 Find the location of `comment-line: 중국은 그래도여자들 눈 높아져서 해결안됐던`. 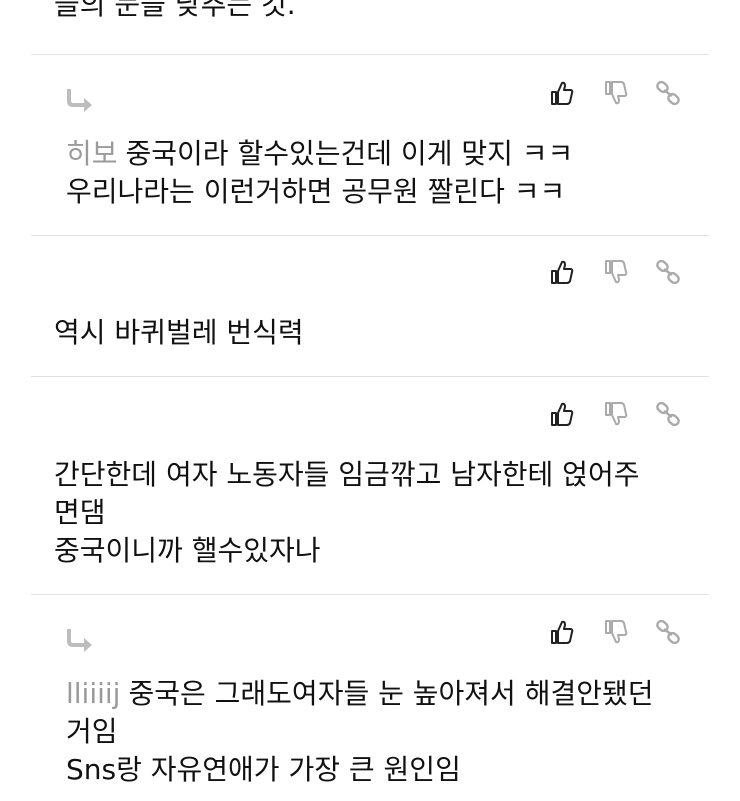

comment-line: 중국은 그래도여자들 눈 높아져서 해결안됐던 is located at coordinates (391, 693).